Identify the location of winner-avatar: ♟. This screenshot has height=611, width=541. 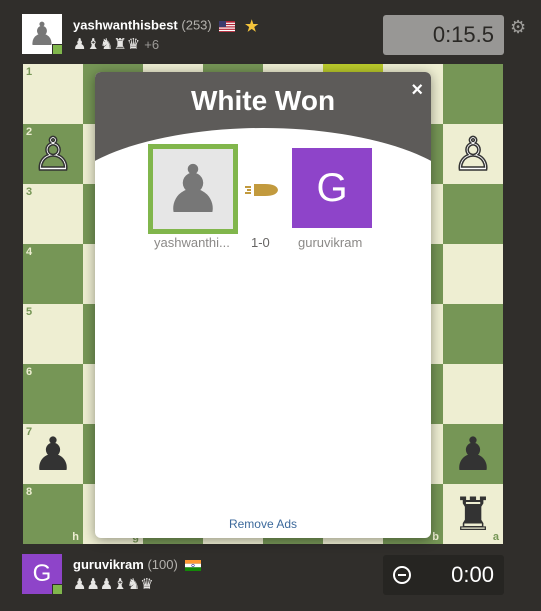
(193, 189).